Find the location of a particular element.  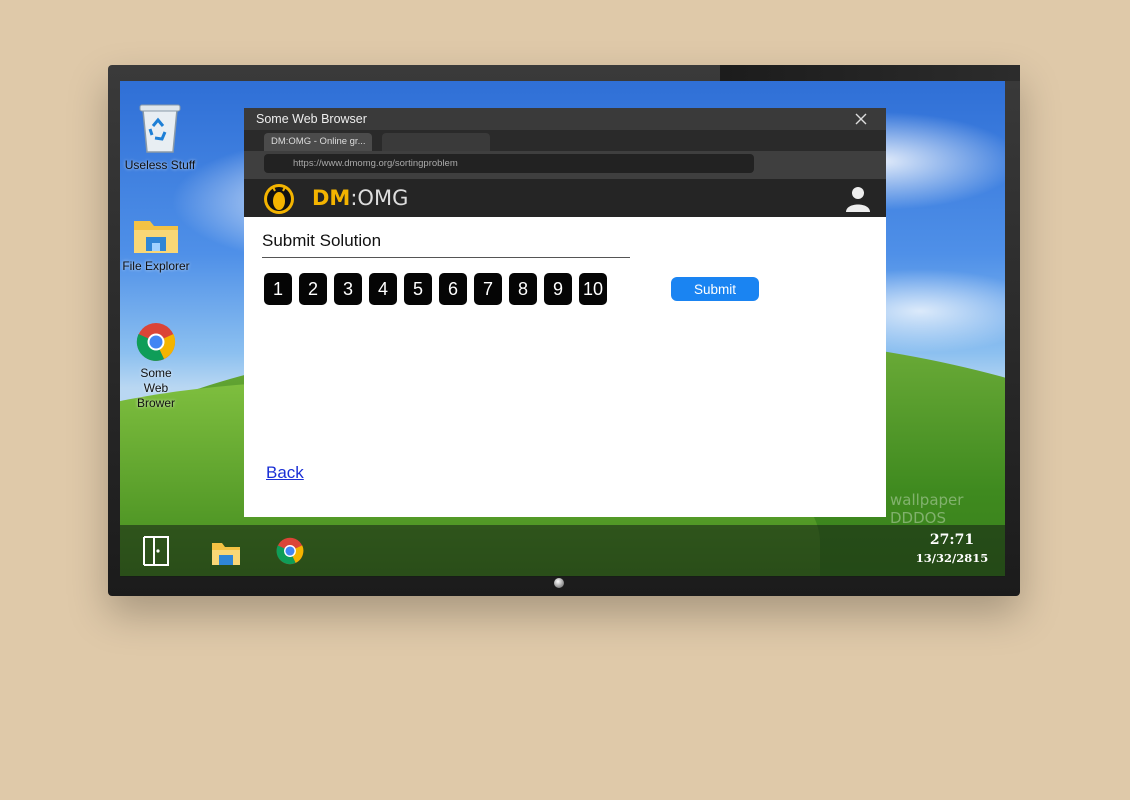

number-tile: 5 is located at coordinates (418, 289).